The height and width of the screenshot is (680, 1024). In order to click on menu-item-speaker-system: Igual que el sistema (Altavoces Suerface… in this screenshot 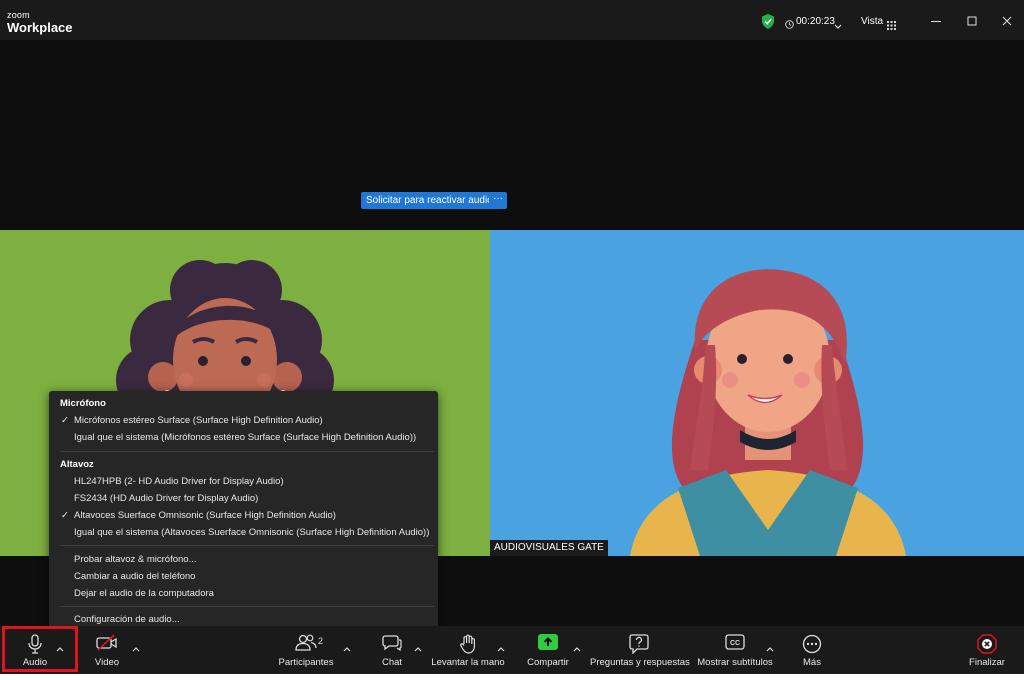, I will do `click(251, 532)`.